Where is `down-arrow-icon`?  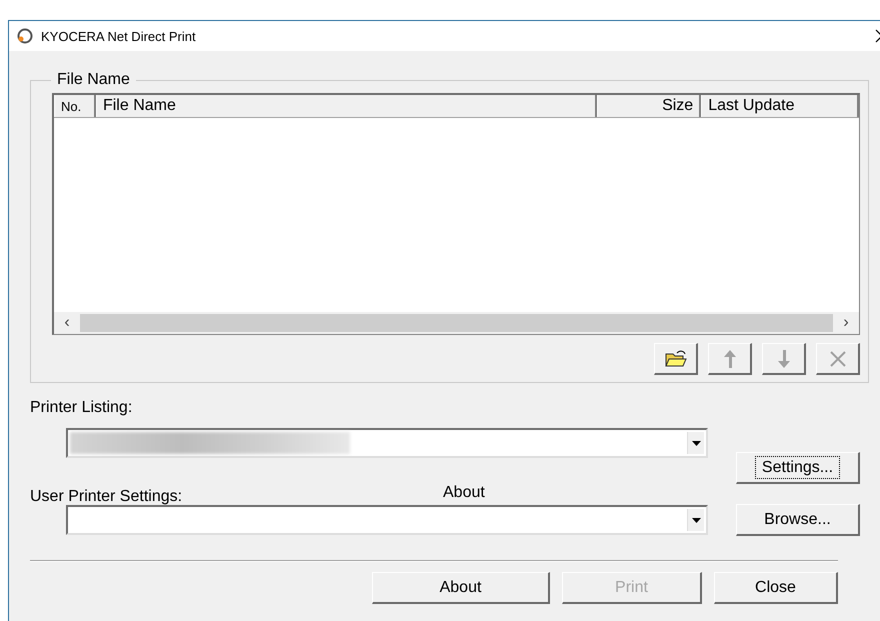
down-arrow-icon is located at coordinates (783, 358).